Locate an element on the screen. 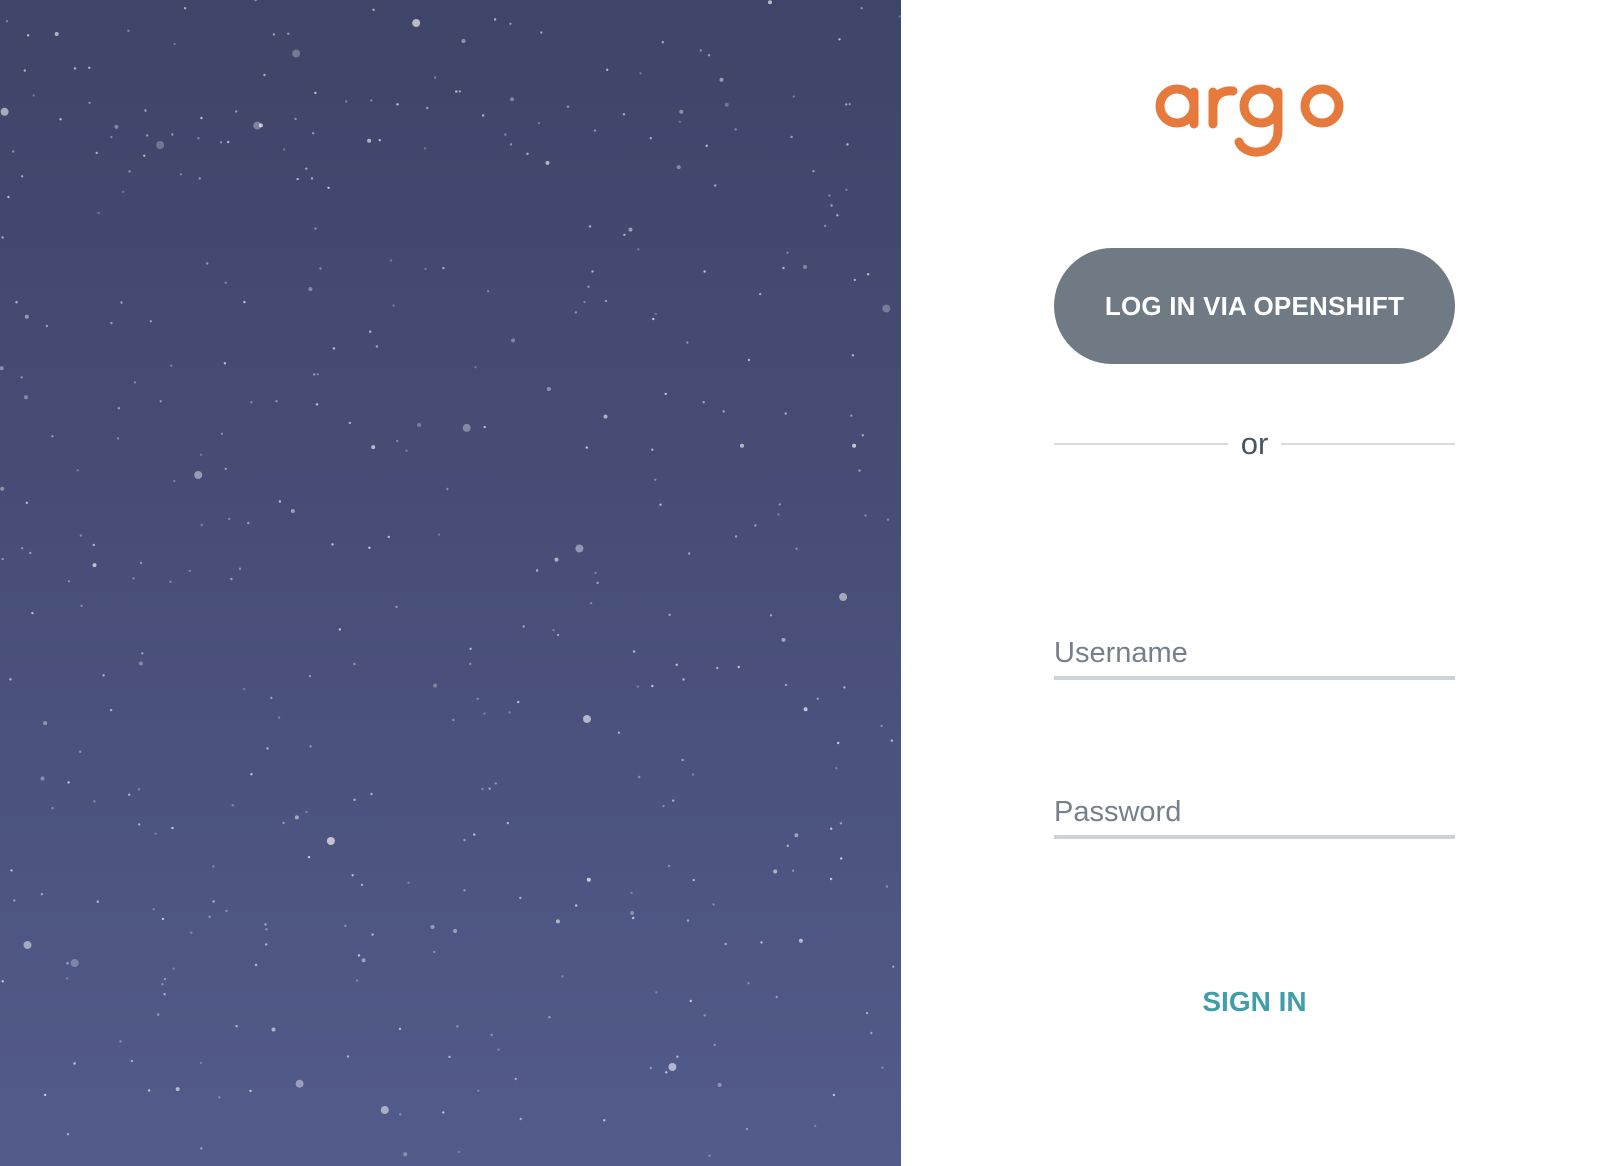  password-field-wrapper is located at coordinates (1254, 814).